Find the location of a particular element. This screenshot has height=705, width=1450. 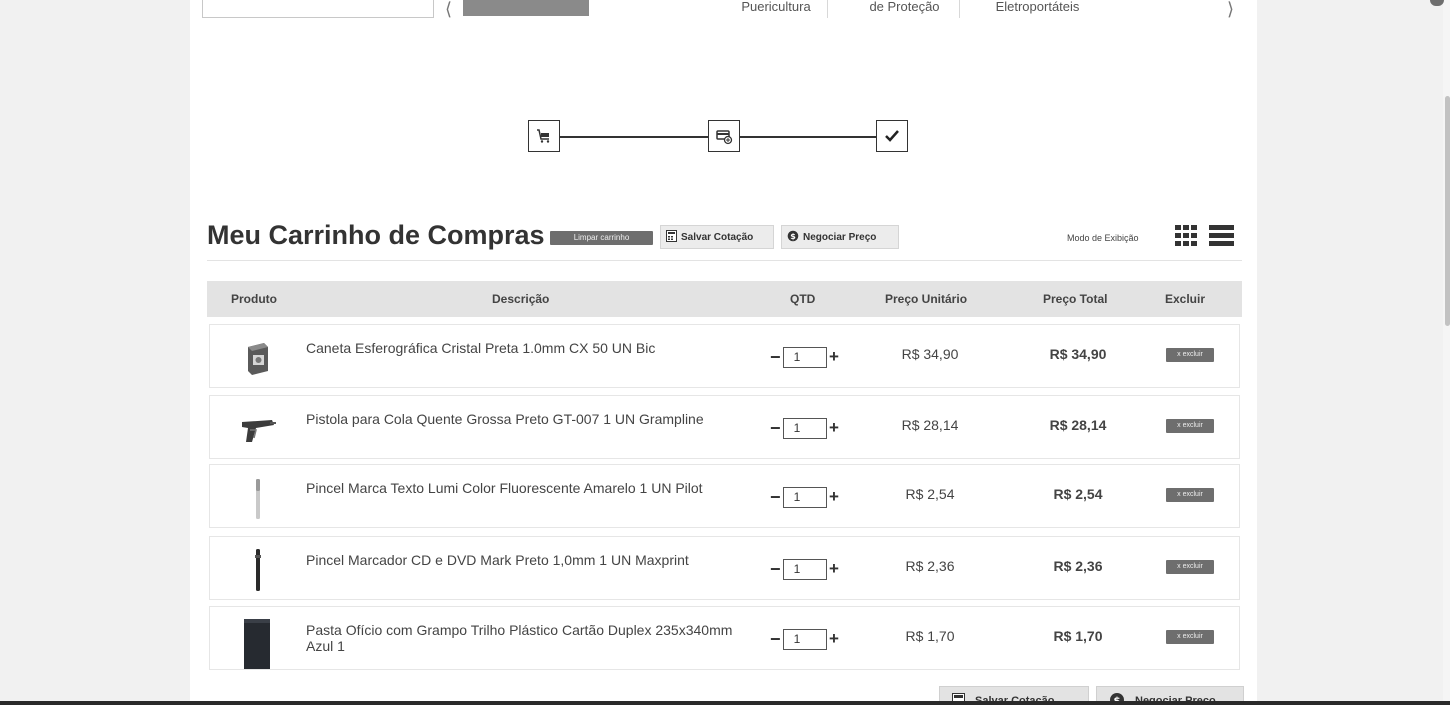

unit-price: R$ 34,90 is located at coordinates (930, 354).